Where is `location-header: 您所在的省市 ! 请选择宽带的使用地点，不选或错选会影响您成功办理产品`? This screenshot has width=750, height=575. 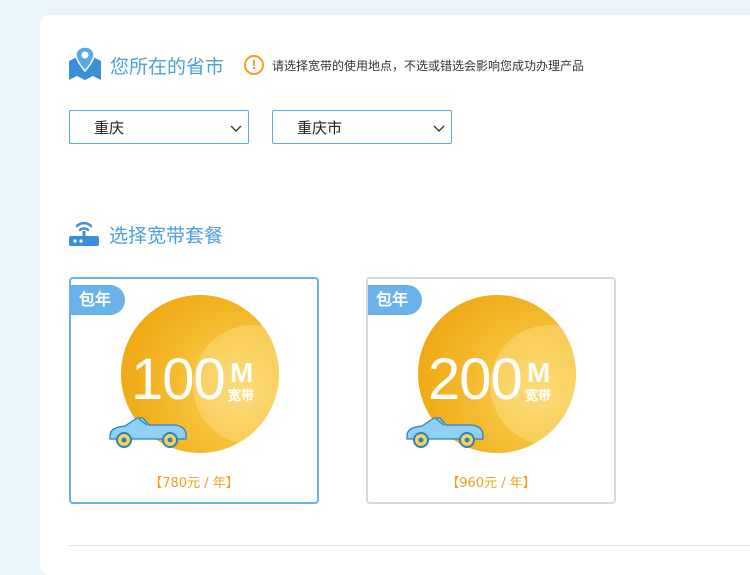
location-header: 您所在的省市 ! 请选择宽带的使用地点，不选或错选会影响您成功办理产品 is located at coordinates (326, 65).